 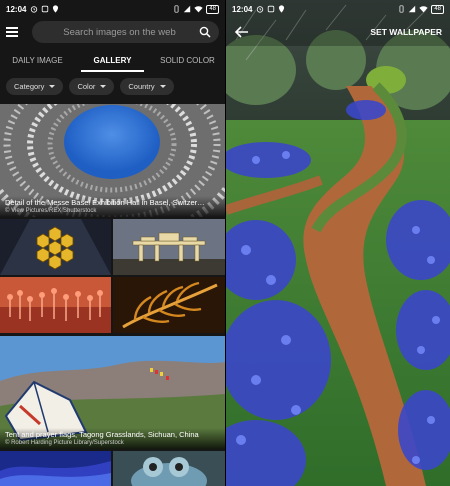 I want to click on frog-image, so click(x=169, y=468).